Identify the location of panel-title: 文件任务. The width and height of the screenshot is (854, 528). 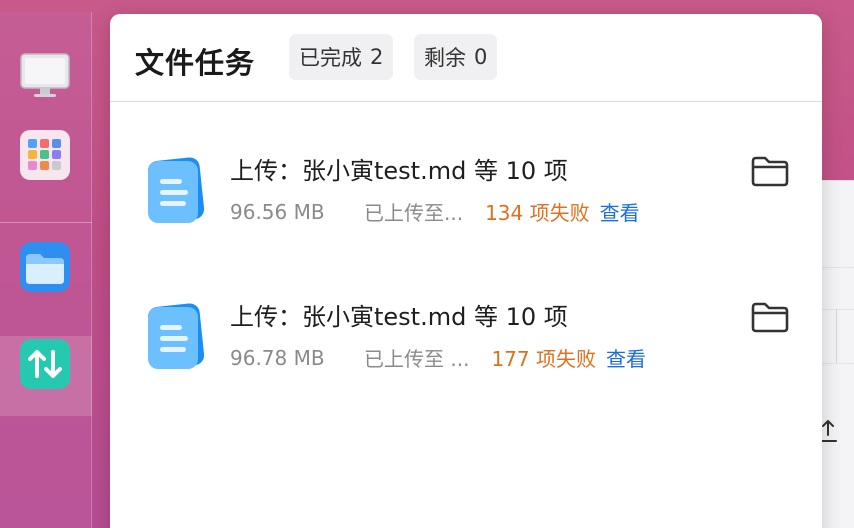
(195, 63).